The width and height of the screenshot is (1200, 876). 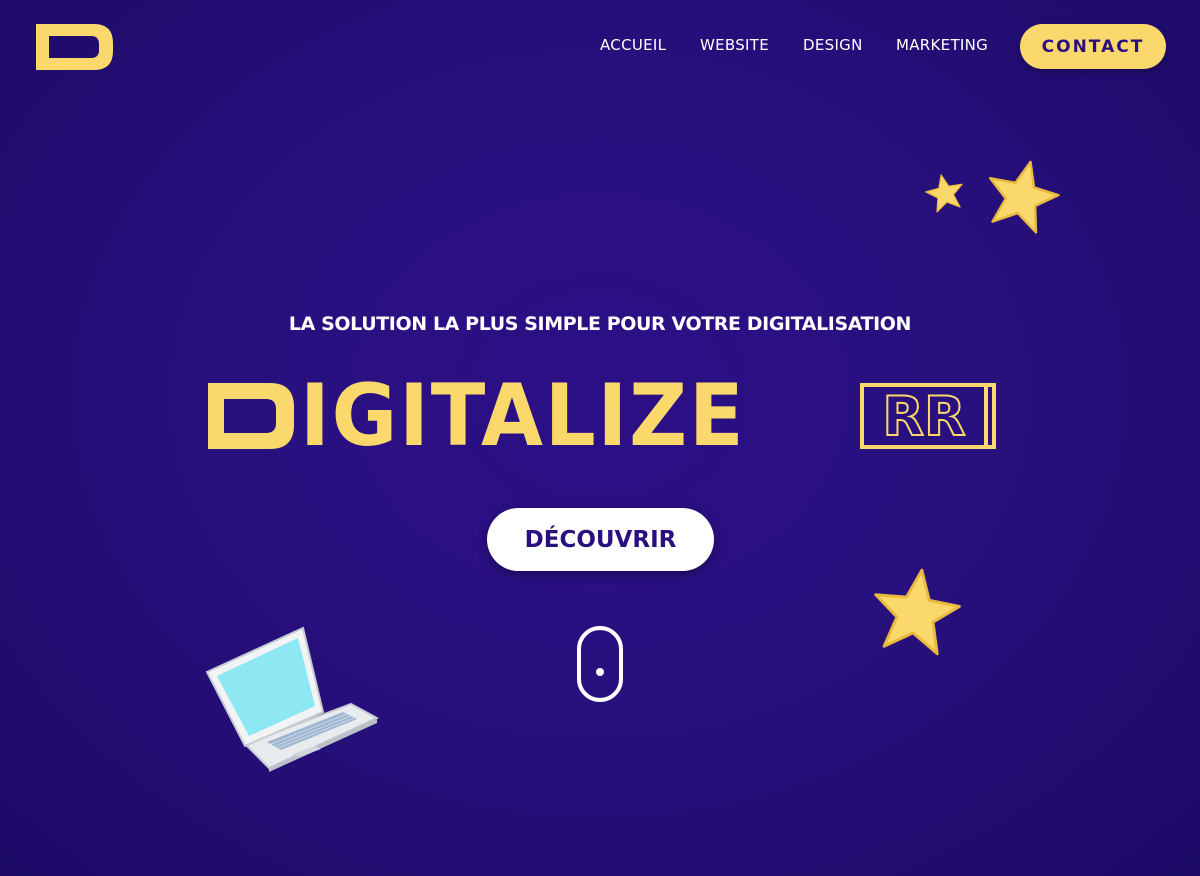 What do you see at coordinates (600, 539) in the screenshot?
I see `discover-button: DÉCOUVRIR` at bounding box center [600, 539].